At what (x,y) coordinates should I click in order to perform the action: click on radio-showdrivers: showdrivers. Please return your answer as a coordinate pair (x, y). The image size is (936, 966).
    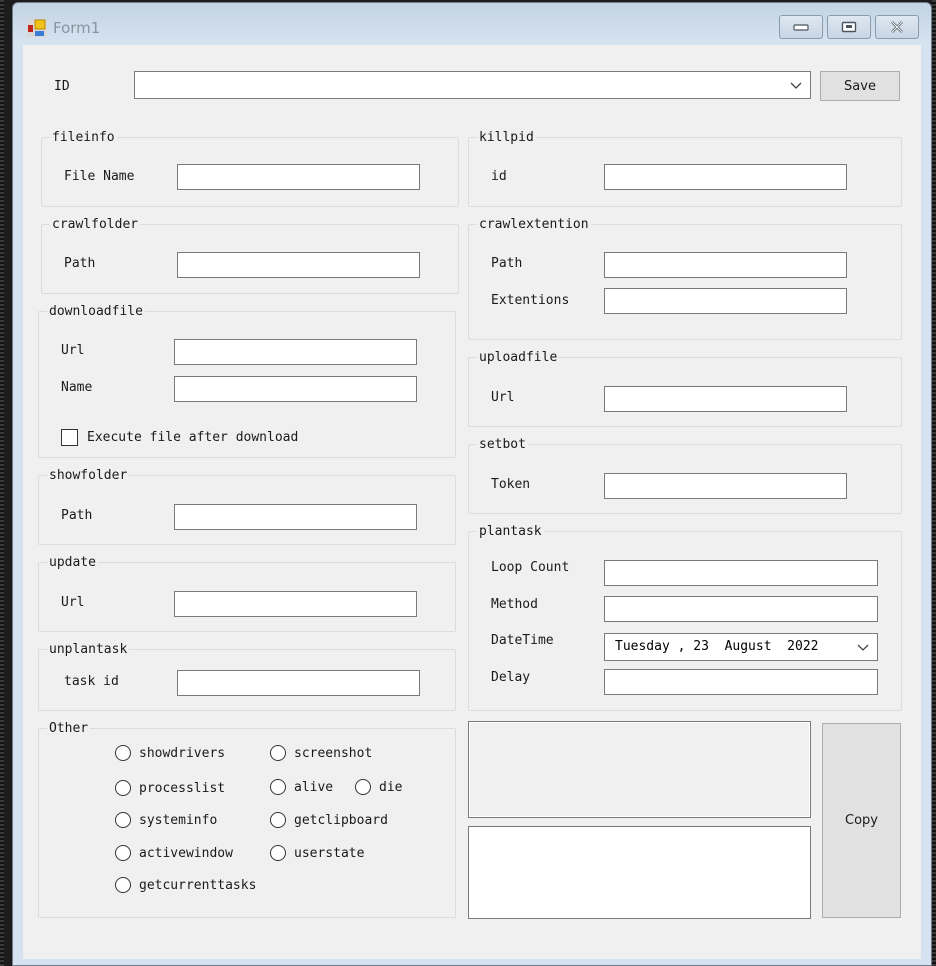
    Looking at the image, I should click on (170, 753).